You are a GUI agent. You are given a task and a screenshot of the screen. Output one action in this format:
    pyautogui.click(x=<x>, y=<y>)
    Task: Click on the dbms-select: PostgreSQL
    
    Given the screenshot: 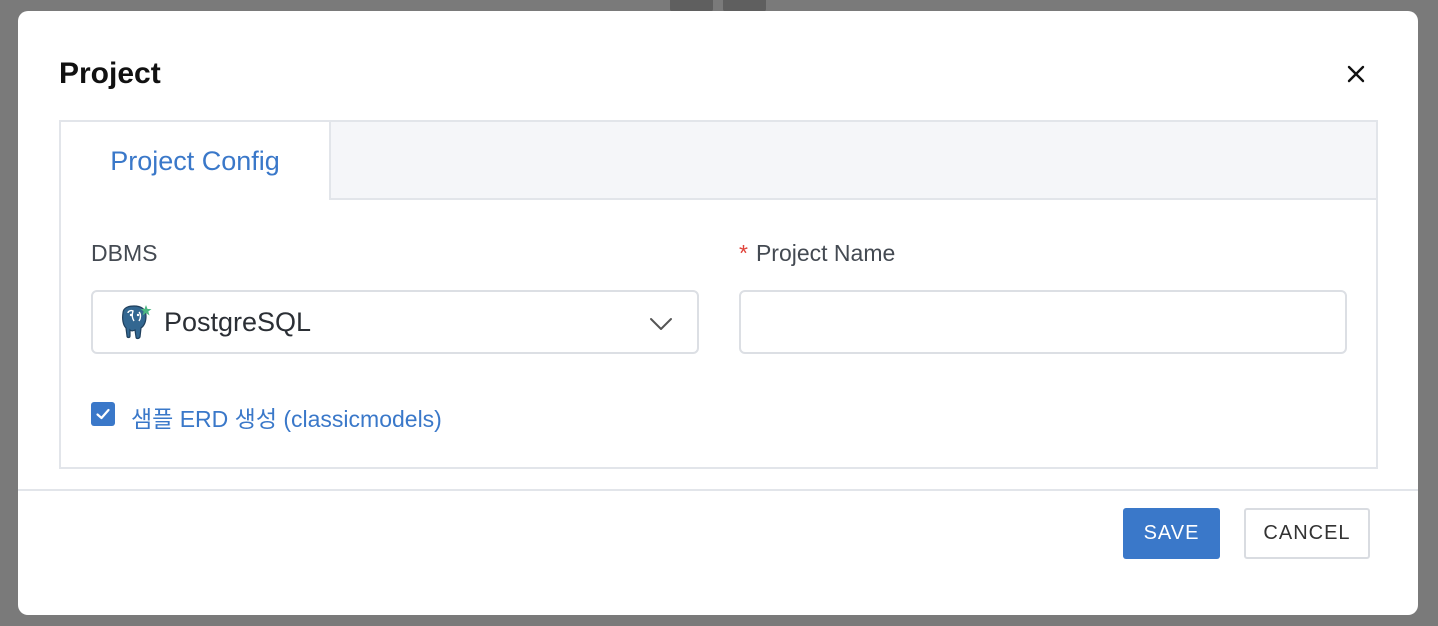 What is the action you would take?
    pyautogui.click(x=395, y=322)
    